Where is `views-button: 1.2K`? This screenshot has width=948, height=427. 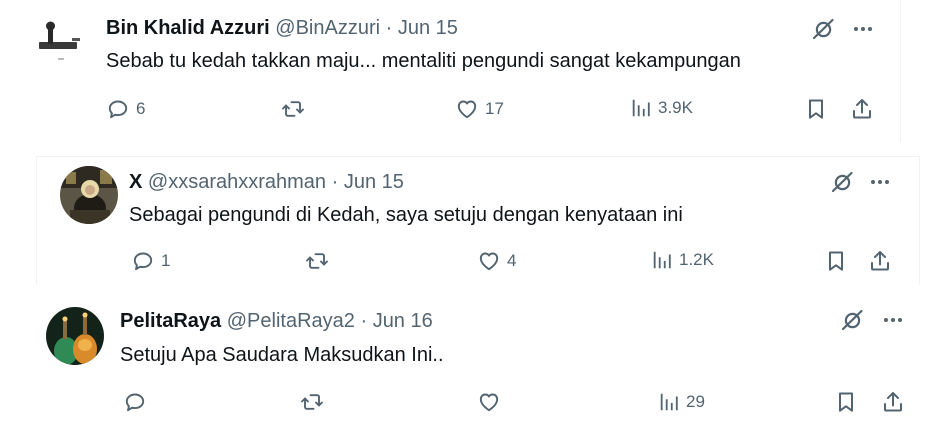 views-button: 1.2K is located at coordinates (682, 260).